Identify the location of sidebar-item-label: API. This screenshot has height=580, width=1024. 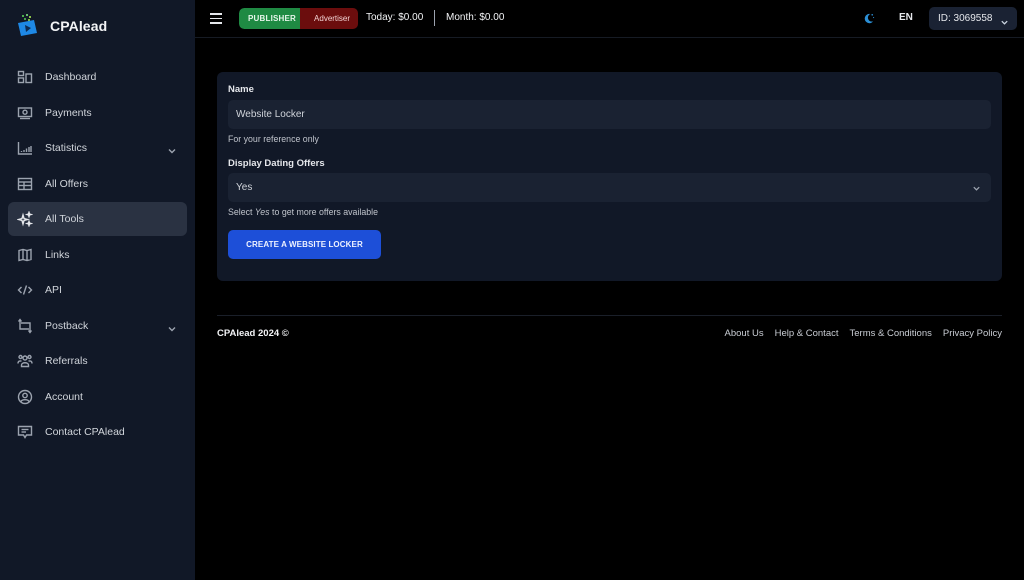
(53, 290).